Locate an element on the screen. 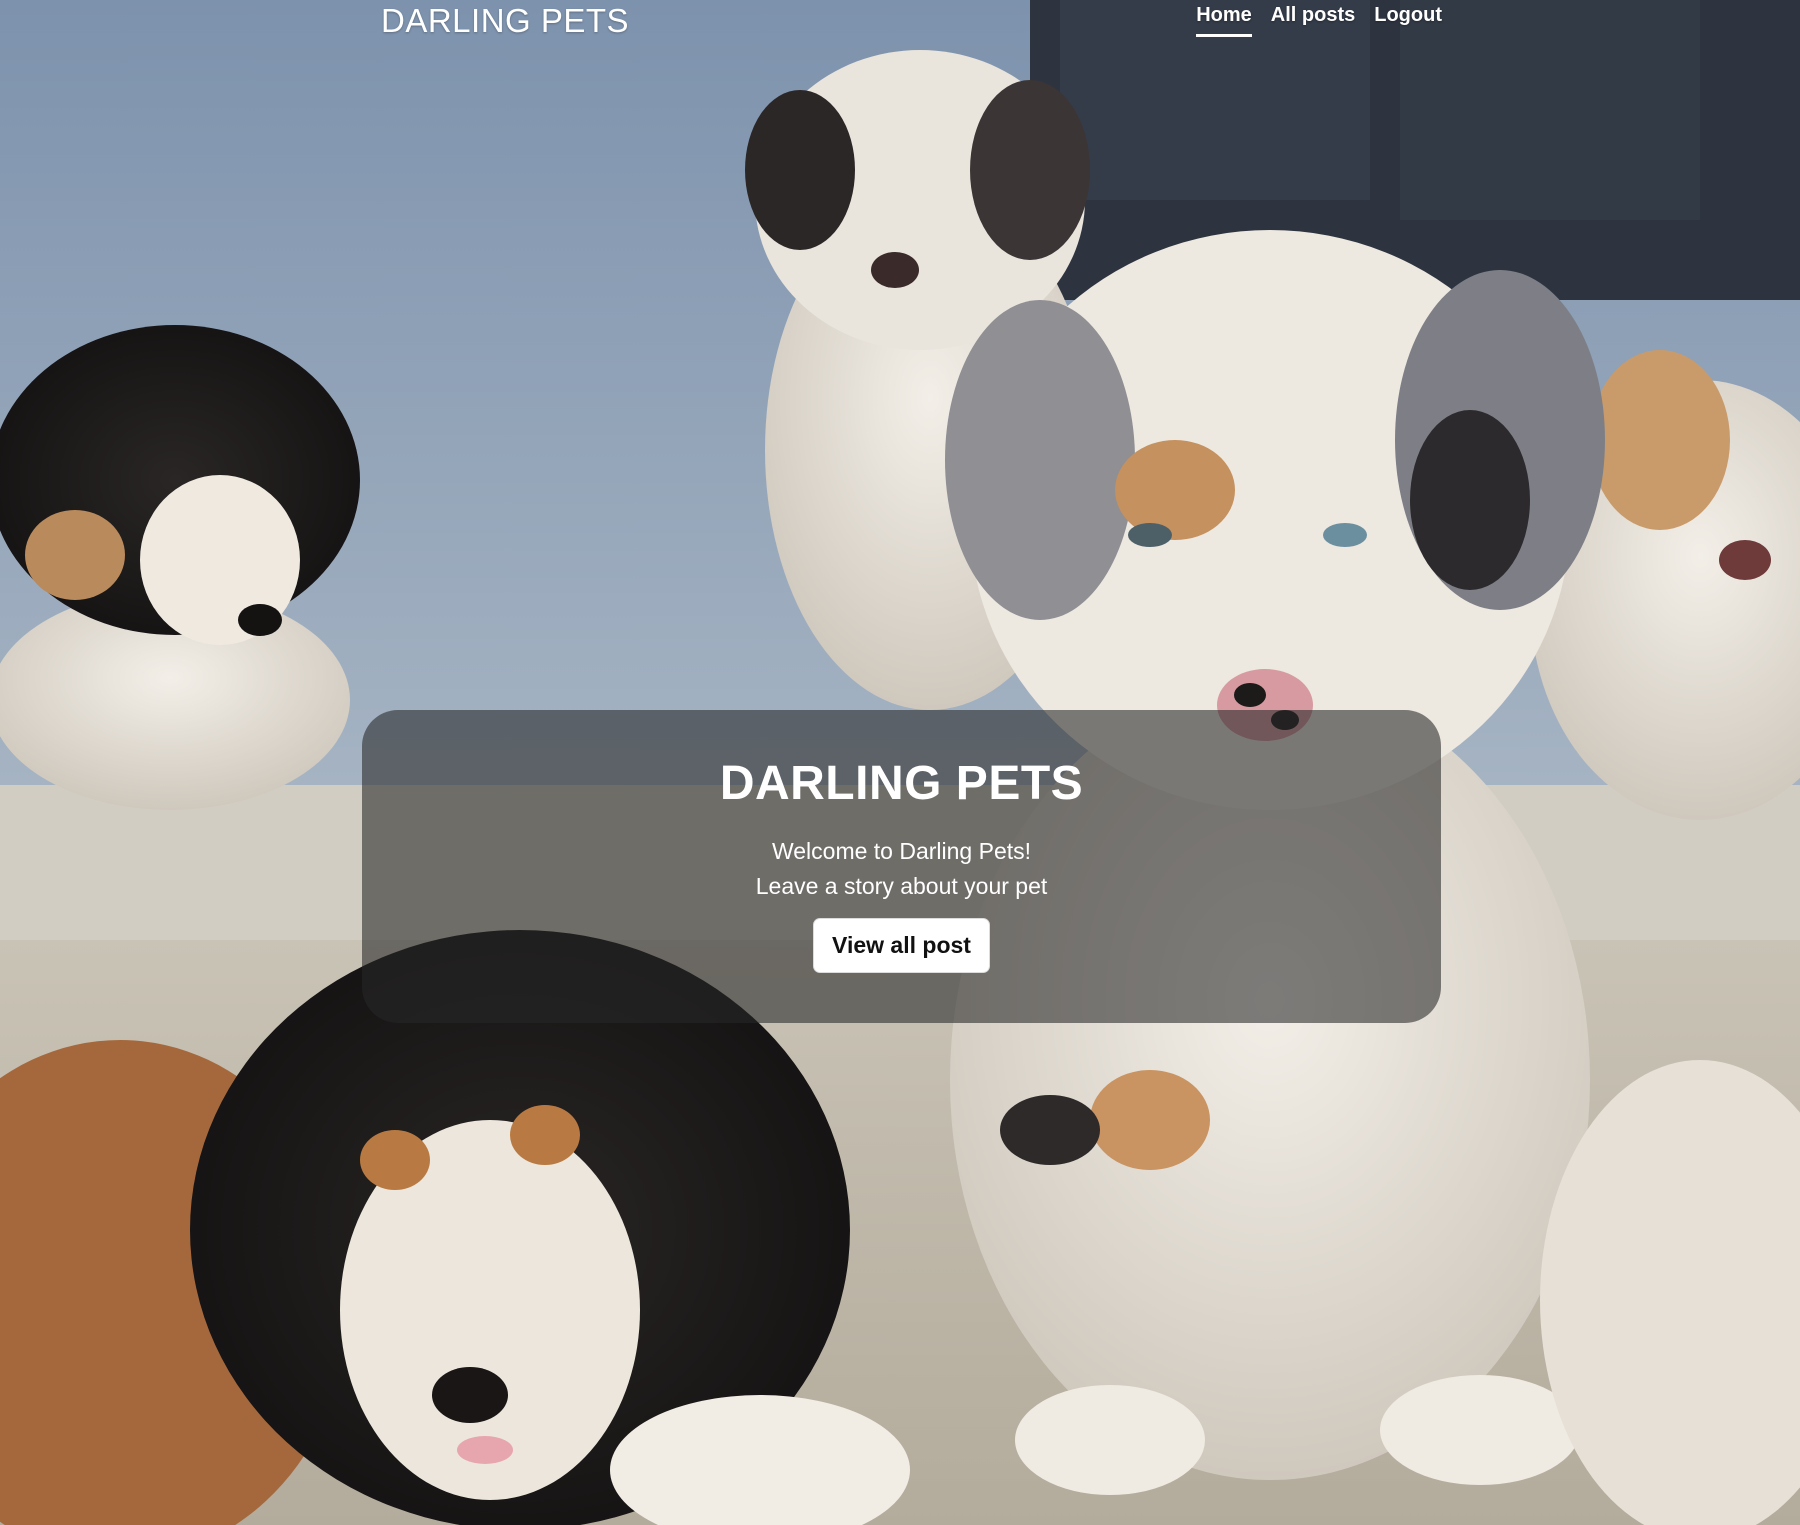 This screenshot has height=1525, width=1800. nav-link-home: Home is located at coordinates (1224, 20).